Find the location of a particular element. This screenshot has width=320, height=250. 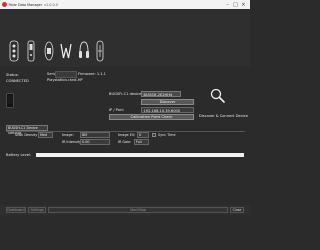

phone-icon is located at coordinates (10, 100).